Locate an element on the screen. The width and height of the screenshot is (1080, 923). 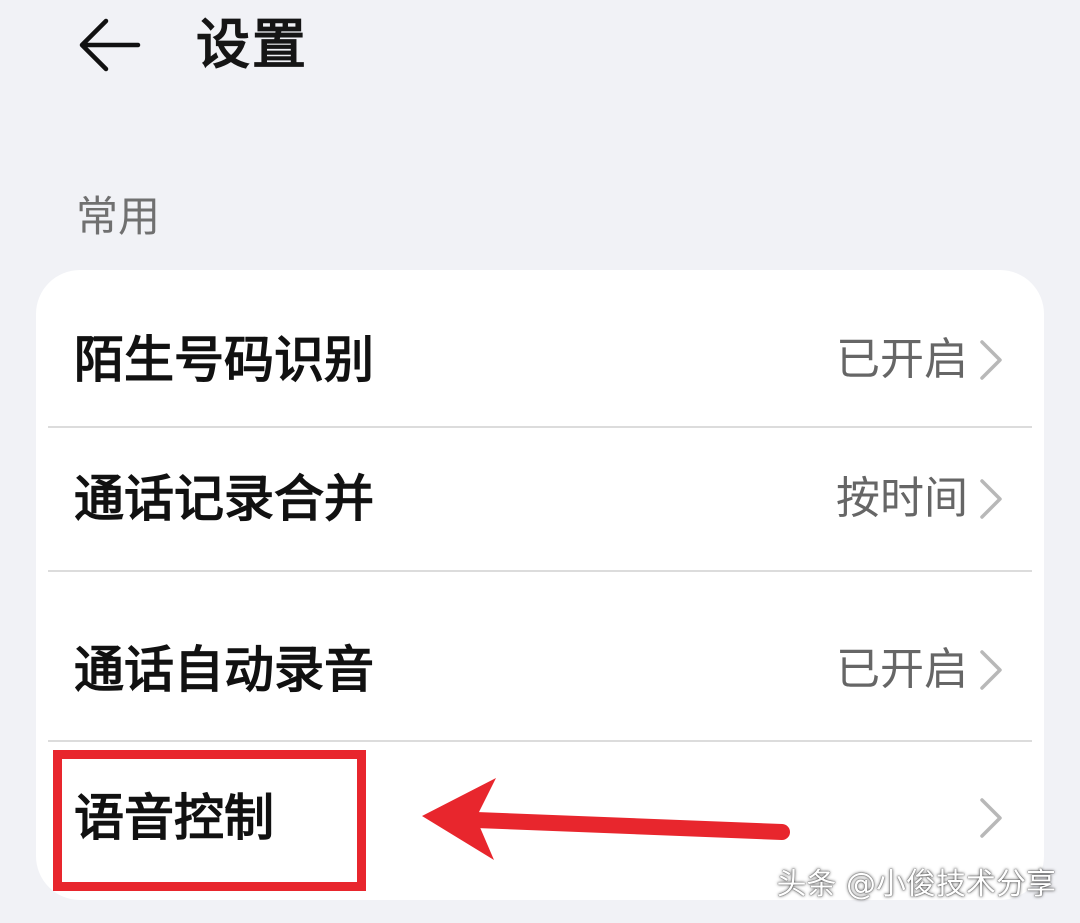
highlight-box is located at coordinates (209, 820).